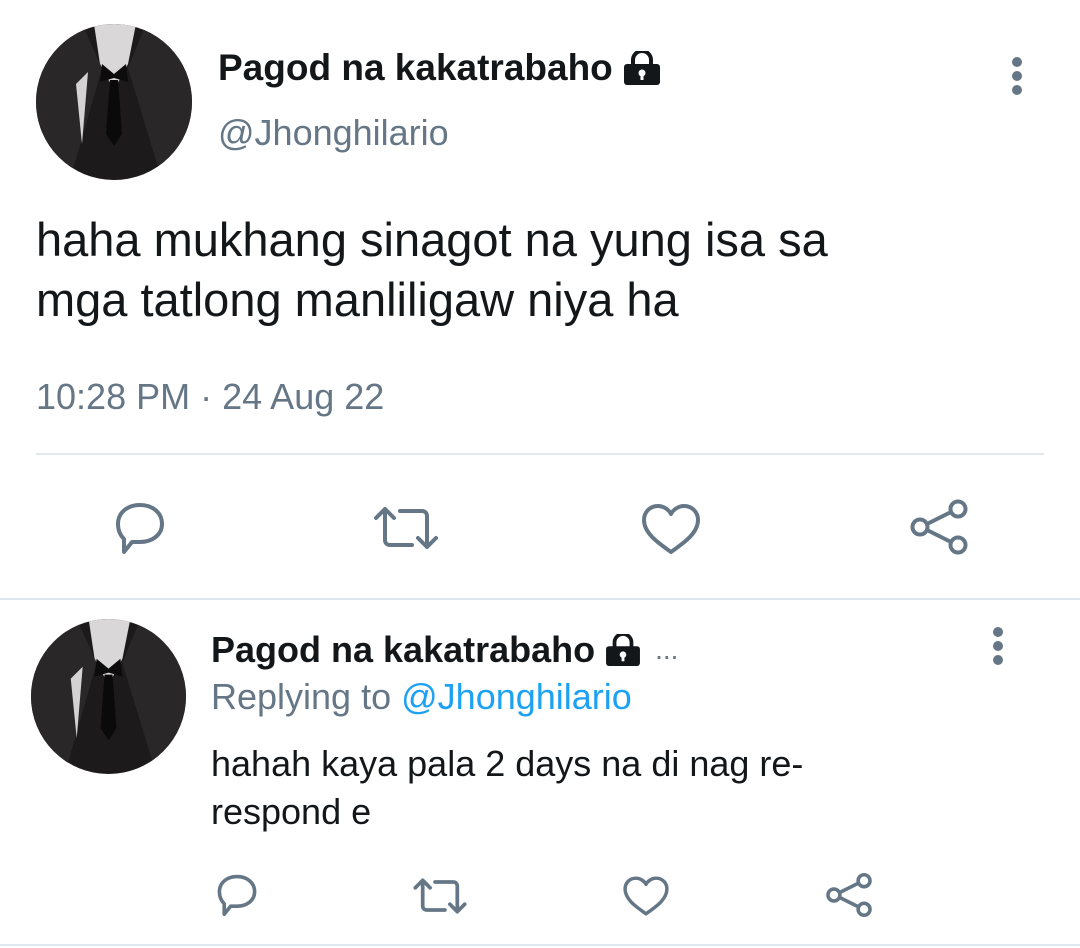 The height and width of the screenshot is (948, 1080). What do you see at coordinates (507, 763) in the screenshot?
I see `reply-text-line: hahah kaya pala 2 days na di nag re-` at bounding box center [507, 763].